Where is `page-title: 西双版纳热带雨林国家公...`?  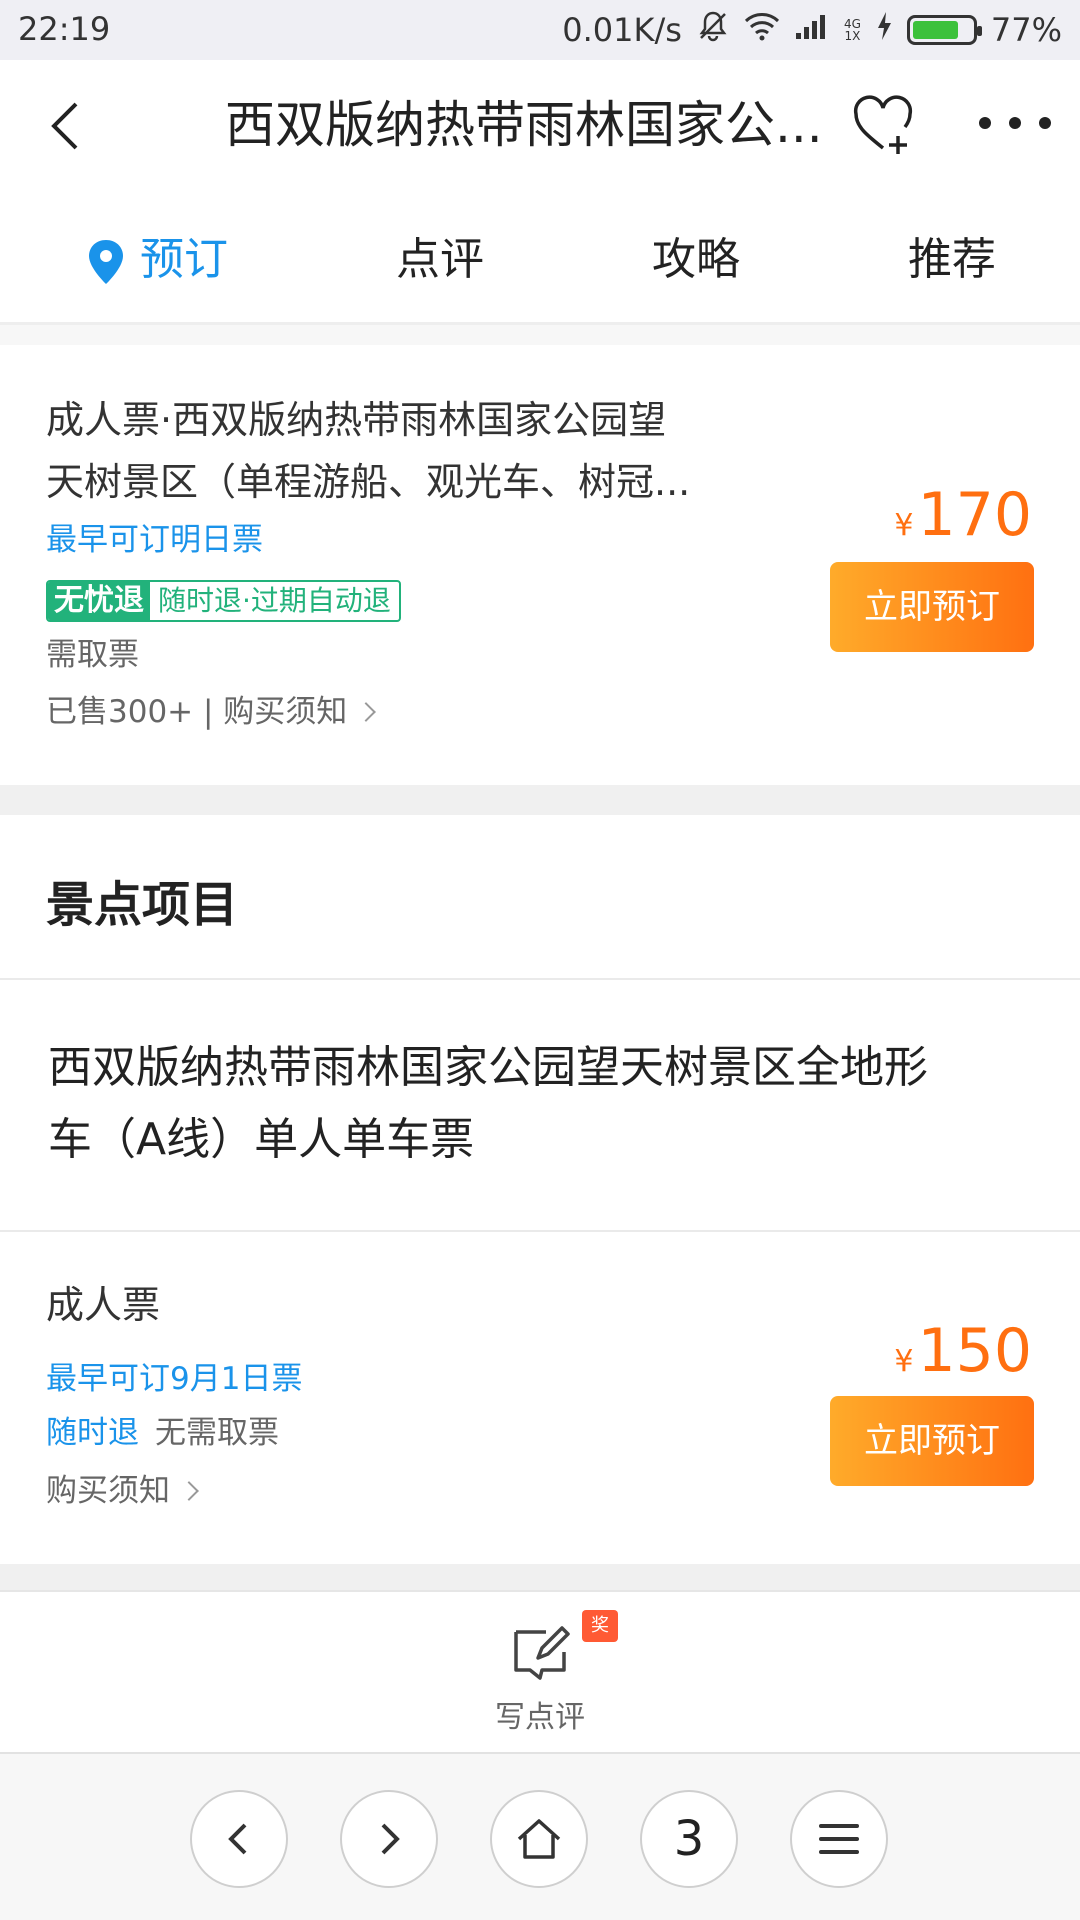 page-title: 西双版纳热带雨林国家公... is located at coordinates (524, 125).